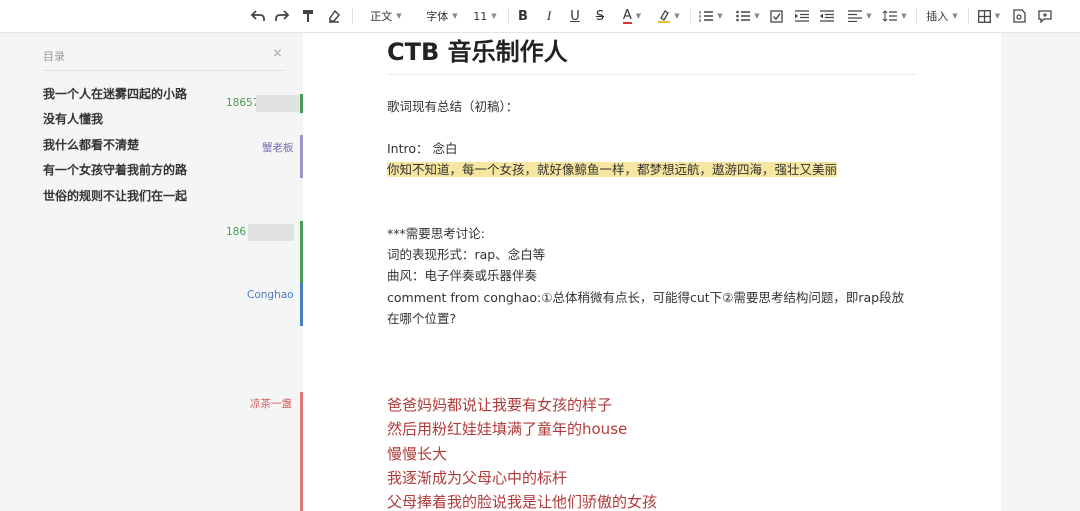  What do you see at coordinates (73, 118) in the screenshot?
I see `toc-item: 没有人懂我` at bounding box center [73, 118].